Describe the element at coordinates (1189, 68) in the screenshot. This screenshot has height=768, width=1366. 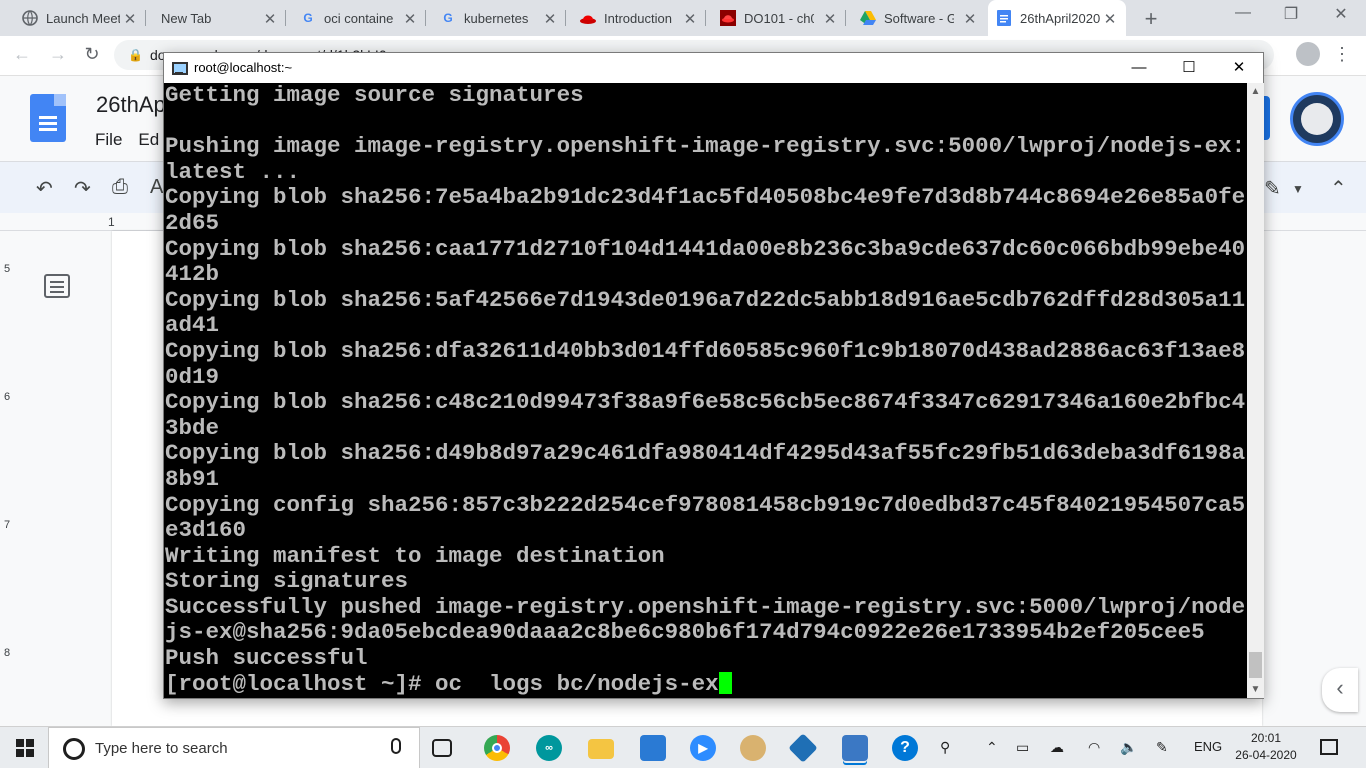
I see `putty-maximize-button: ☐` at that location.